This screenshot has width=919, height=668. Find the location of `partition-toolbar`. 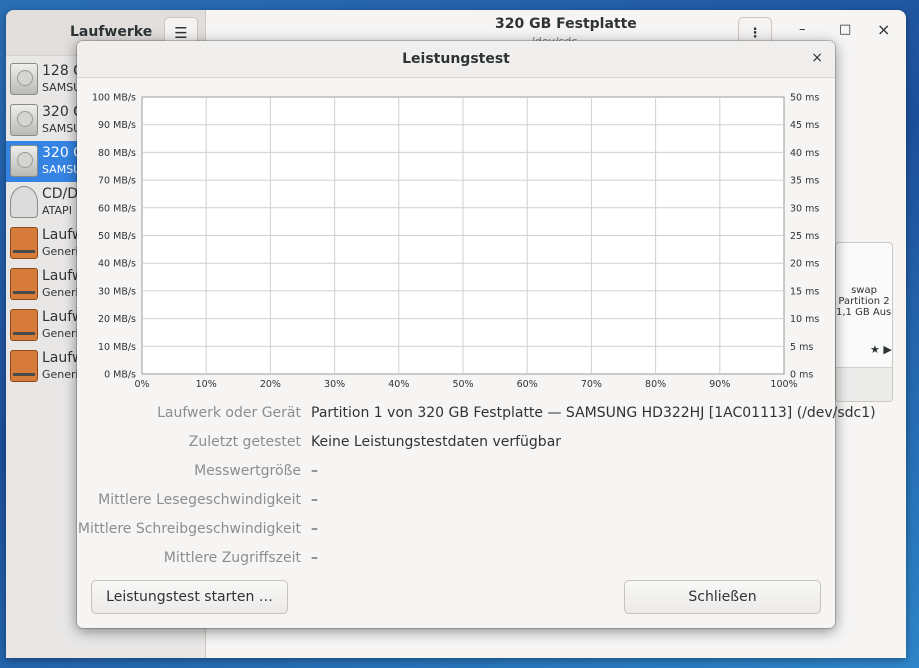

partition-toolbar is located at coordinates (864, 384).